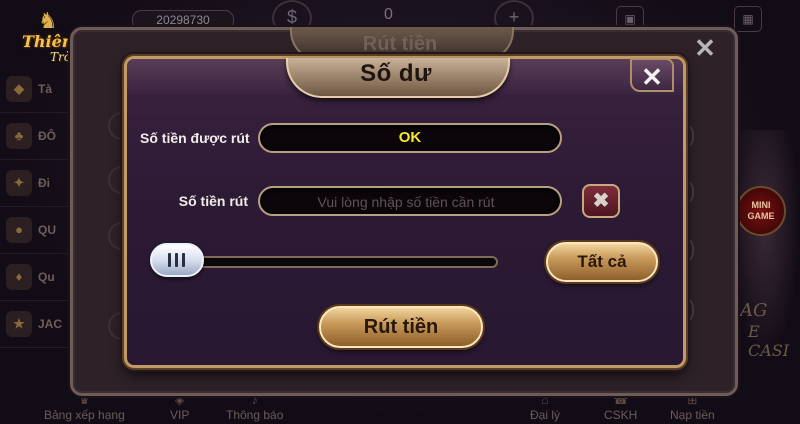 The image size is (800, 424). What do you see at coordinates (754, 310) in the screenshot?
I see `deco-text-1: AG` at bounding box center [754, 310].